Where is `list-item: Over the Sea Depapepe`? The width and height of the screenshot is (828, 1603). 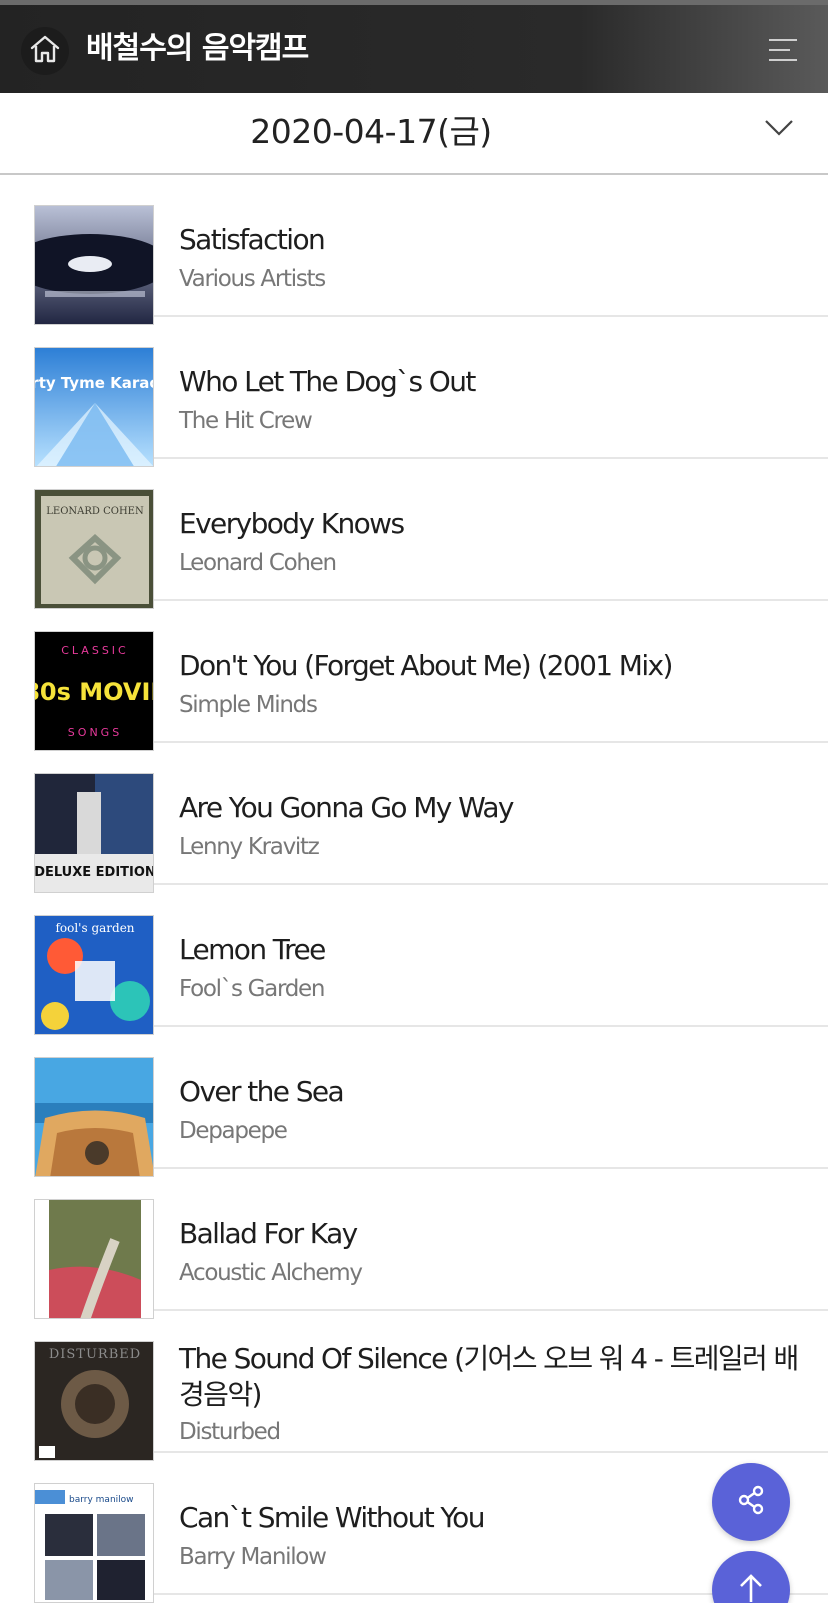
list-item: Over the Sea Depapepe is located at coordinates (431, 1102).